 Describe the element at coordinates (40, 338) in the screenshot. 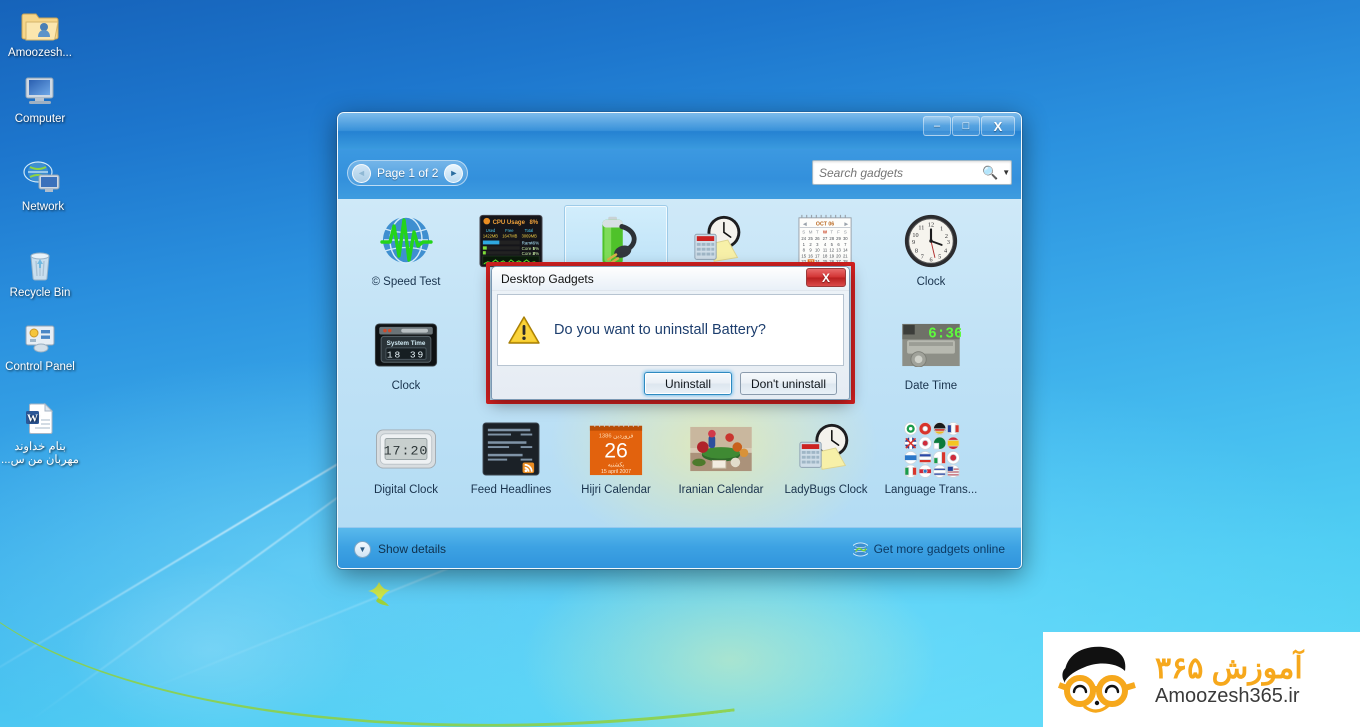

I see `control-panel-icon` at that location.